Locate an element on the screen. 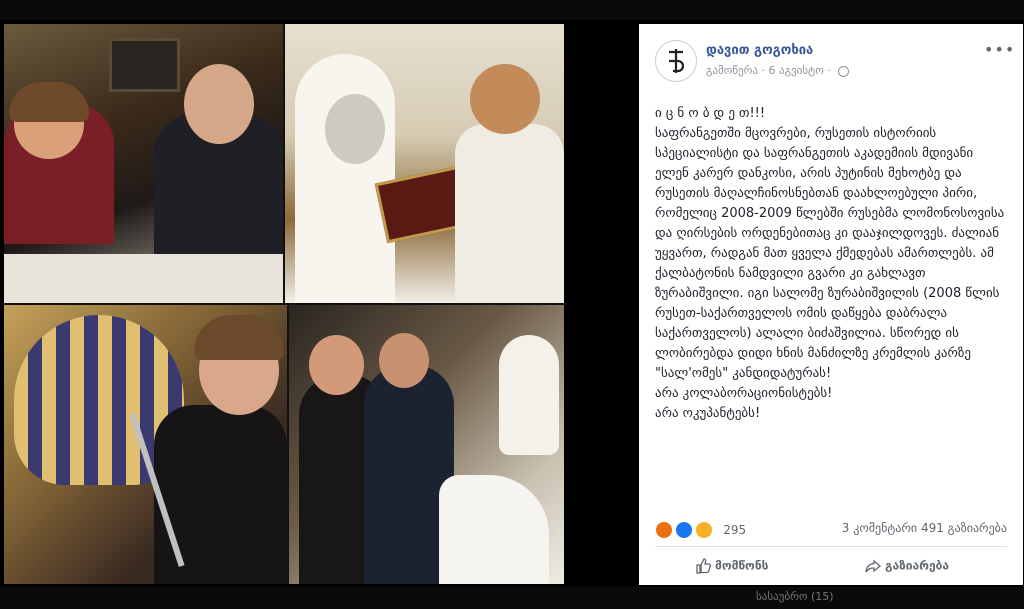 The image size is (1024, 609). share-arrow-icon is located at coordinates (873, 566).